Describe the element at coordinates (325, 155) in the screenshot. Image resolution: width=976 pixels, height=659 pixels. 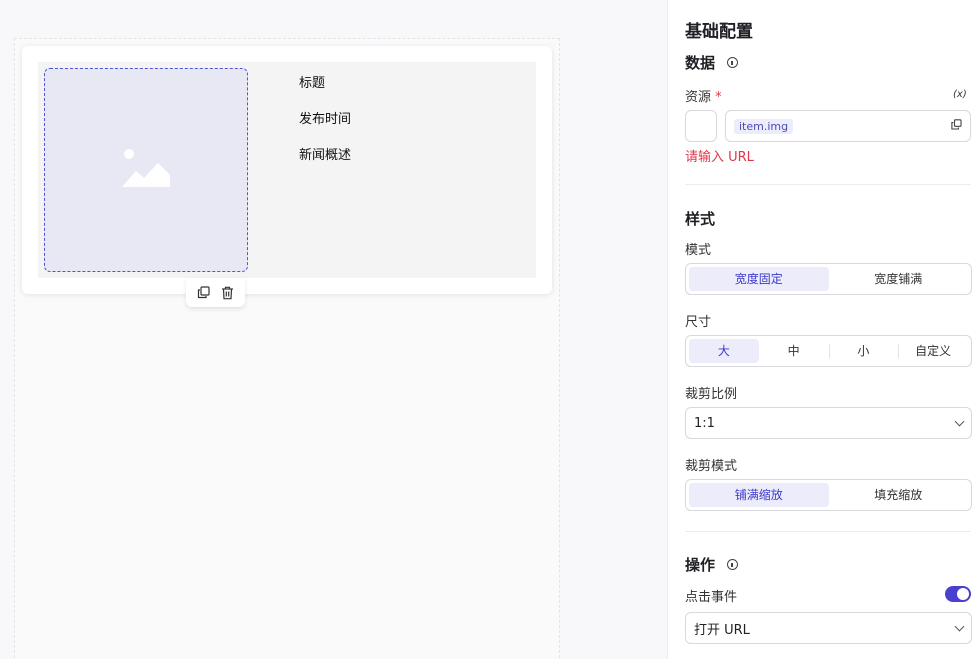
I see `card-summary-text: 新闻概述` at that location.